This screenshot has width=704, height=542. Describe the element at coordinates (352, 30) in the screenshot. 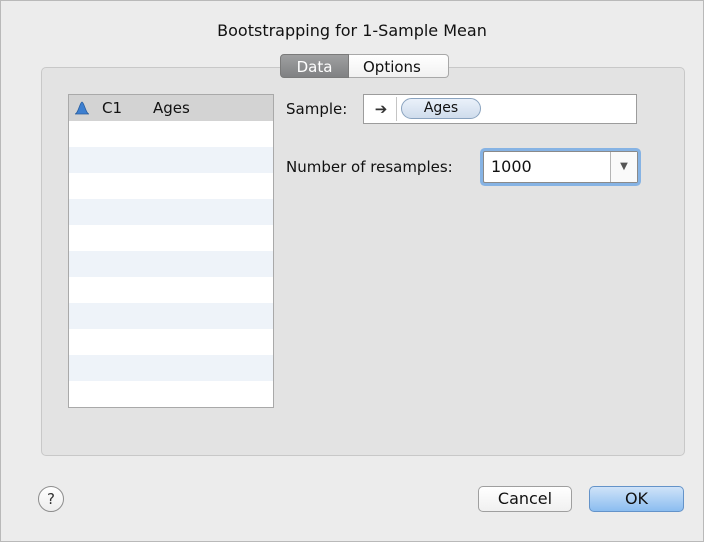

I see `dialog-title: Bootstrapping for 1-Sample Mean` at that location.